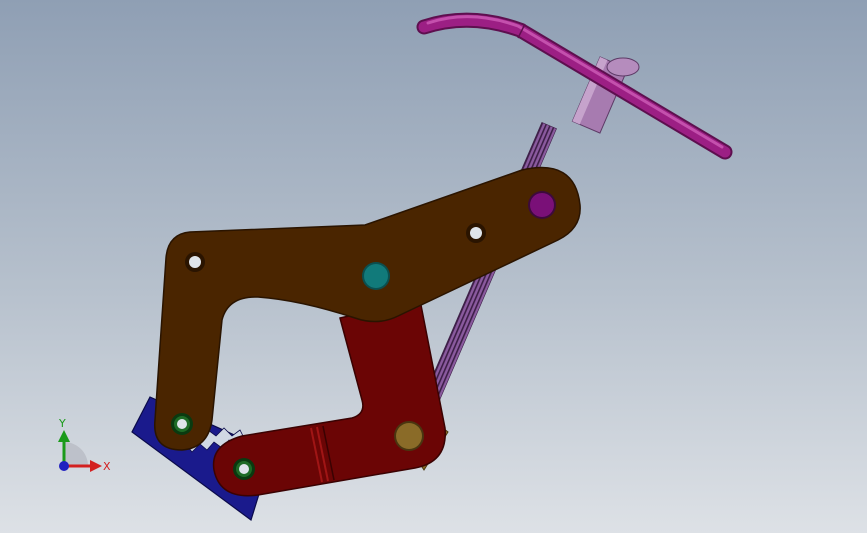  Describe the element at coordinates (96, 466) in the screenshot. I see `x-axis-arrow` at that location.